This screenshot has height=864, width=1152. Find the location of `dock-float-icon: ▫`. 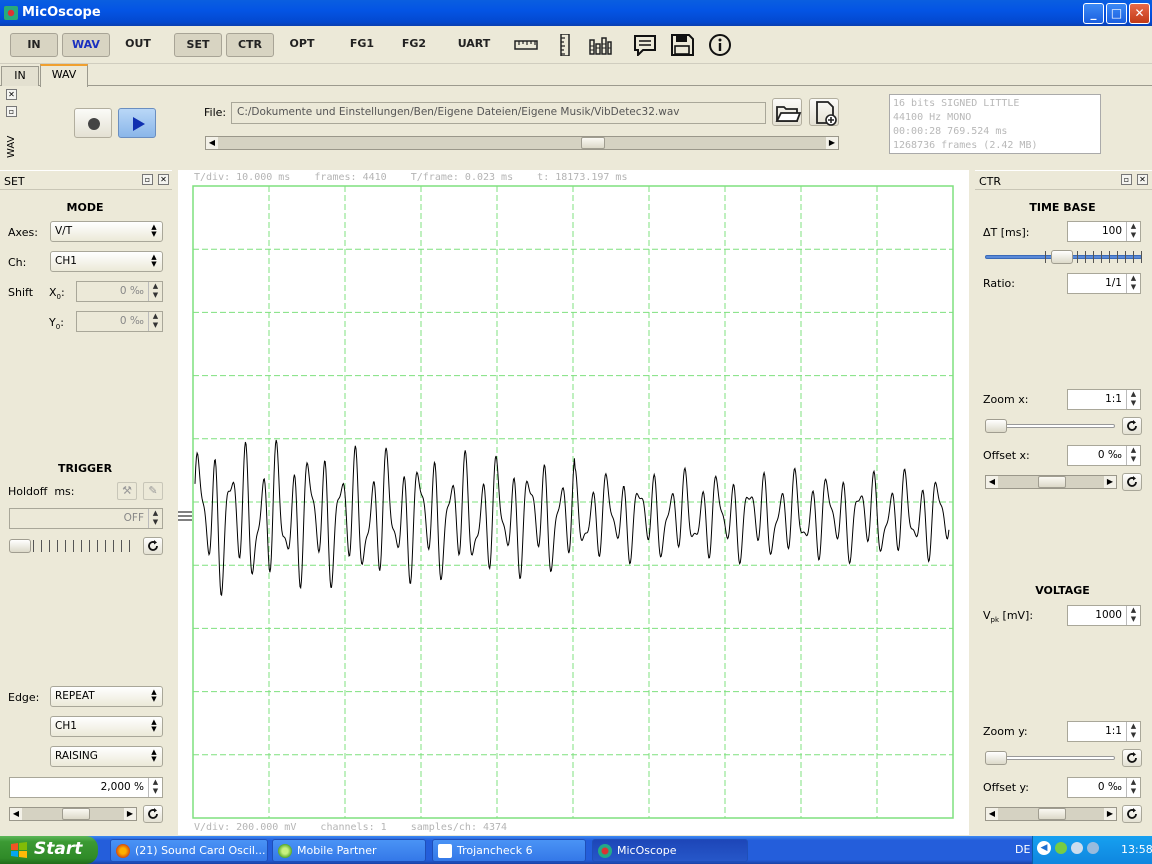

dock-float-icon: ▫ is located at coordinates (11, 111).